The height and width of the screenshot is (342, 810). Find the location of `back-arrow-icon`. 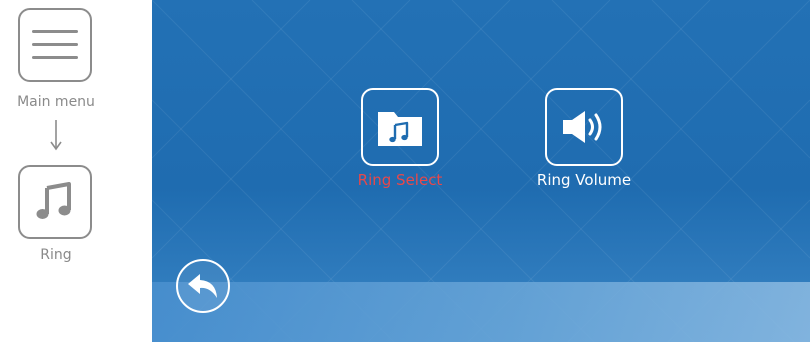

back-arrow-icon is located at coordinates (202, 286).